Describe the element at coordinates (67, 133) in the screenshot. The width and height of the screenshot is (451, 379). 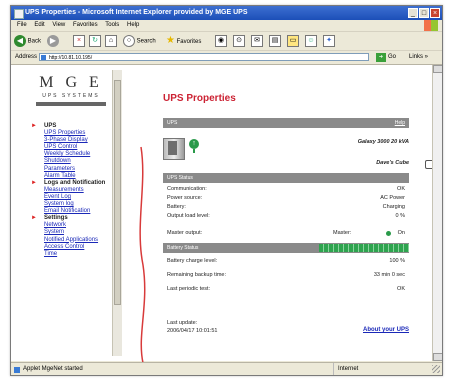
I see `nav-link-ups-properties: UPS Properties` at that location.